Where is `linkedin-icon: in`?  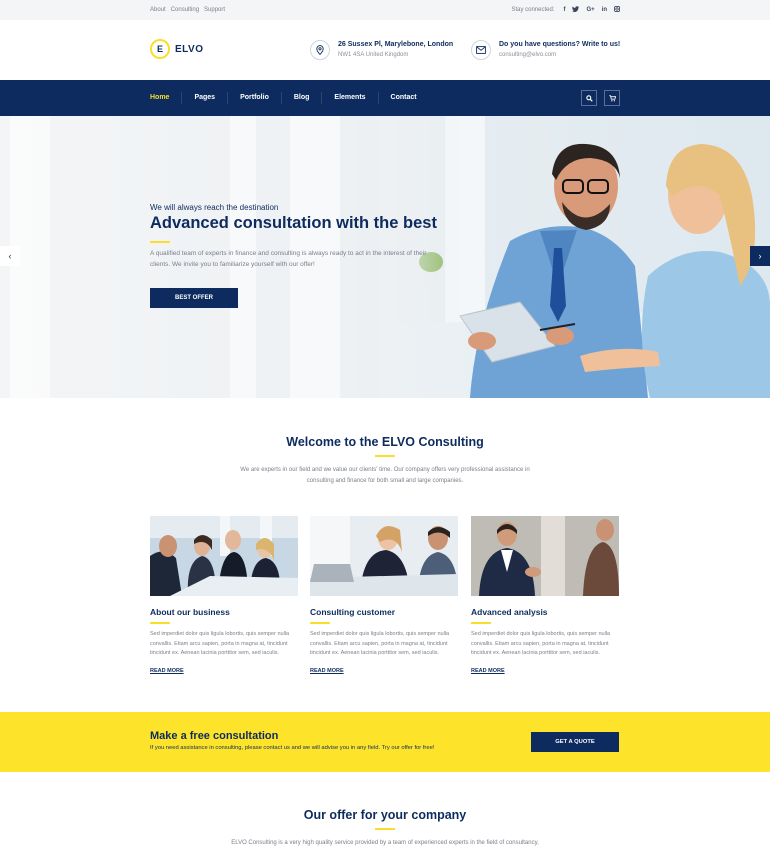
linkedin-icon: in is located at coordinates (604, 10).